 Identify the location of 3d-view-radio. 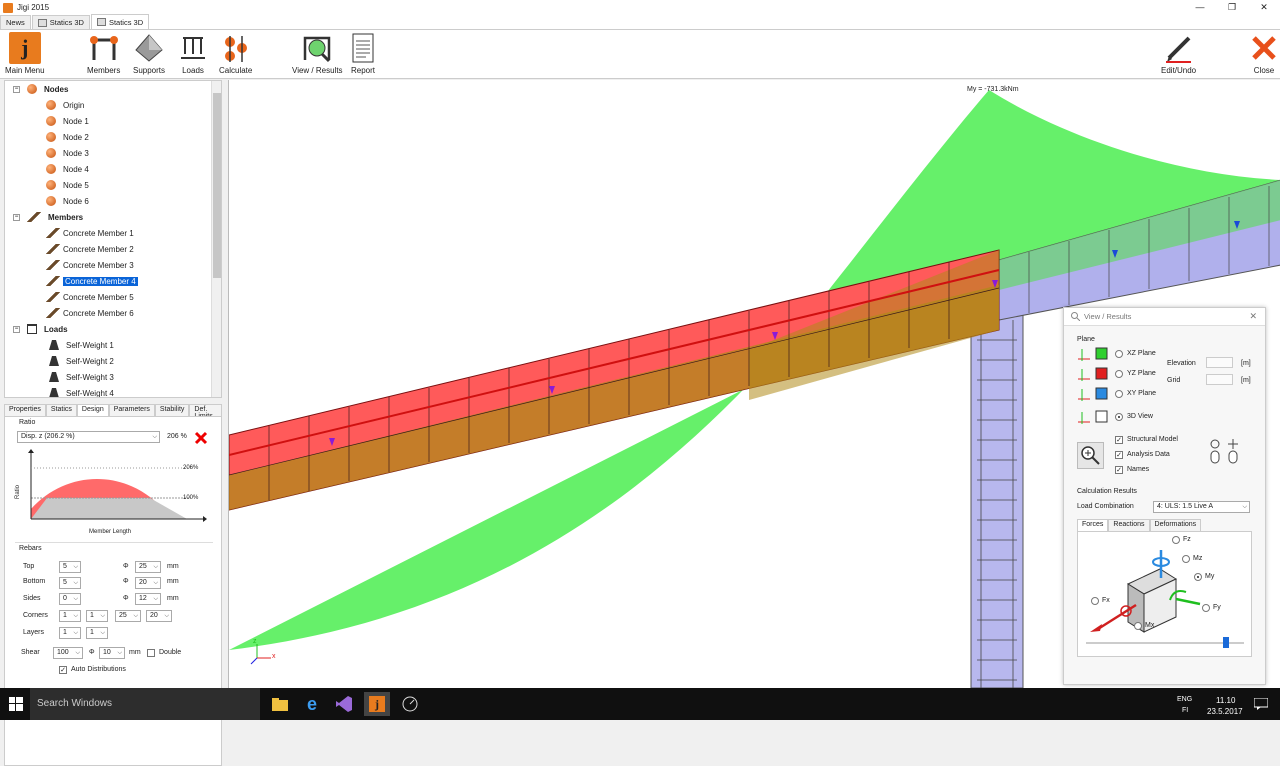
(1119, 417).